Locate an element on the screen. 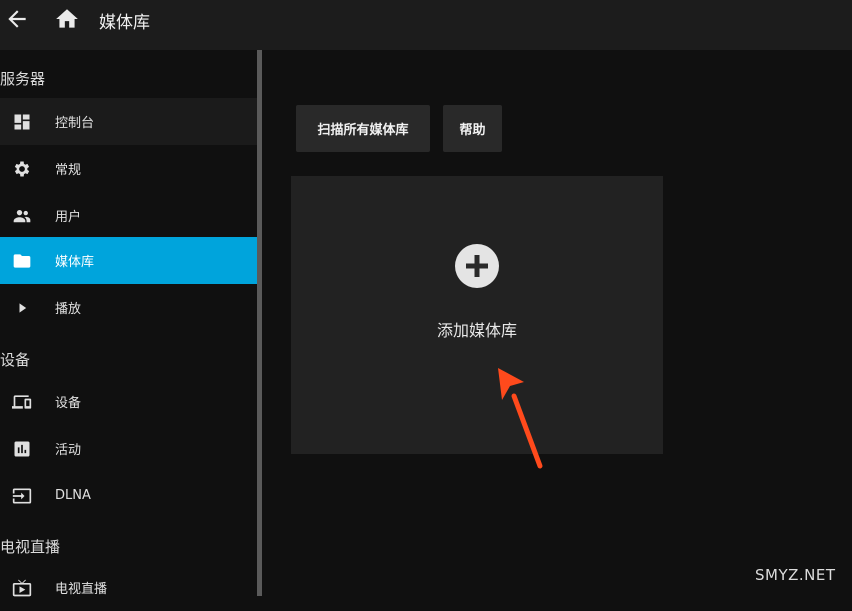 The width and height of the screenshot is (852, 611). sidebar-item-devices: 设备 is located at coordinates (128, 401).